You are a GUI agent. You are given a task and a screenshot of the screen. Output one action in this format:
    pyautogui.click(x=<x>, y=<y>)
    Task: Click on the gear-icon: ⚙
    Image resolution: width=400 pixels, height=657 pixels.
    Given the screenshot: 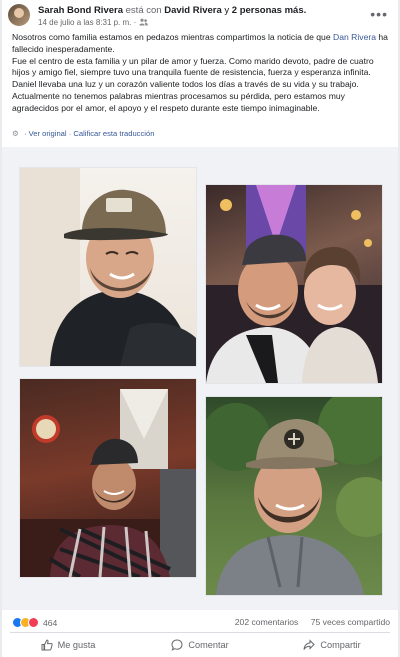 What is the action you would take?
    pyautogui.click(x=15, y=133)
    